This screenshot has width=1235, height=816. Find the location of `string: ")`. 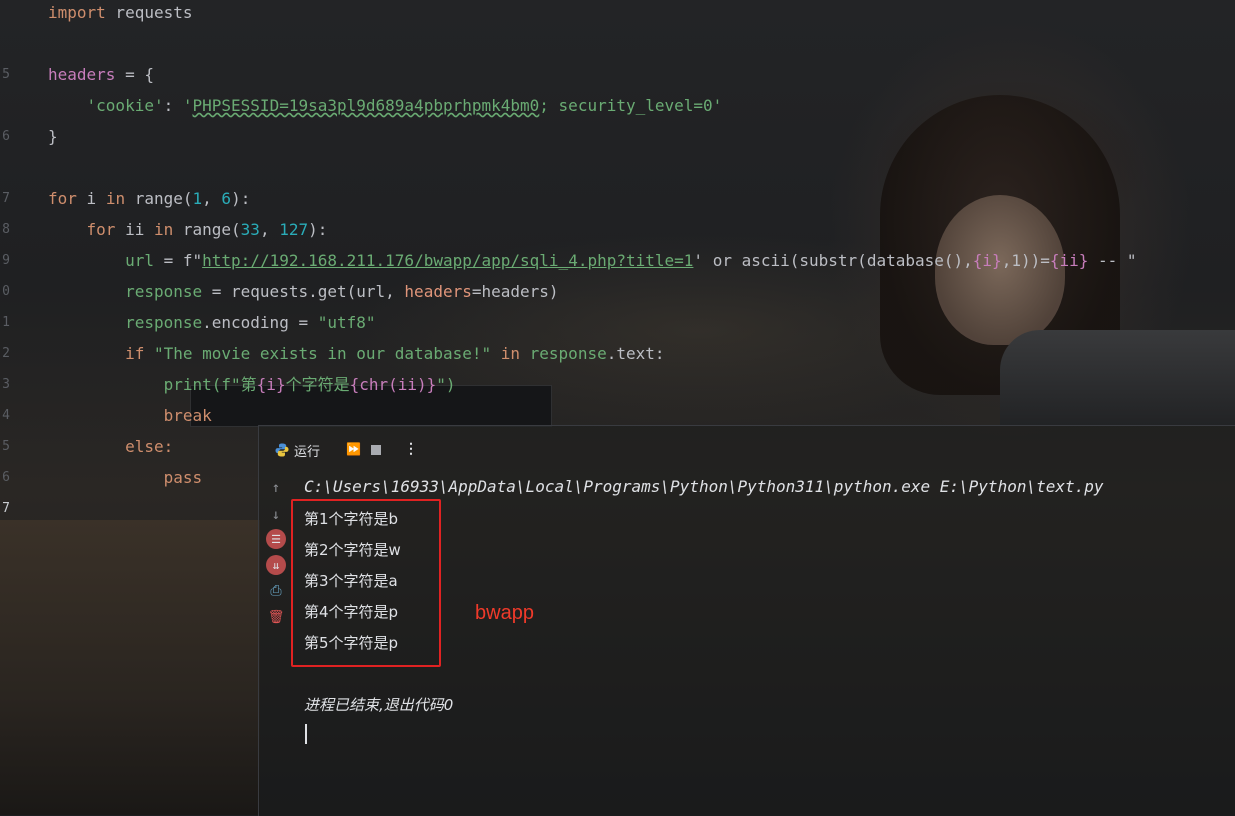

string: ") is located at coordinates (446, 384).